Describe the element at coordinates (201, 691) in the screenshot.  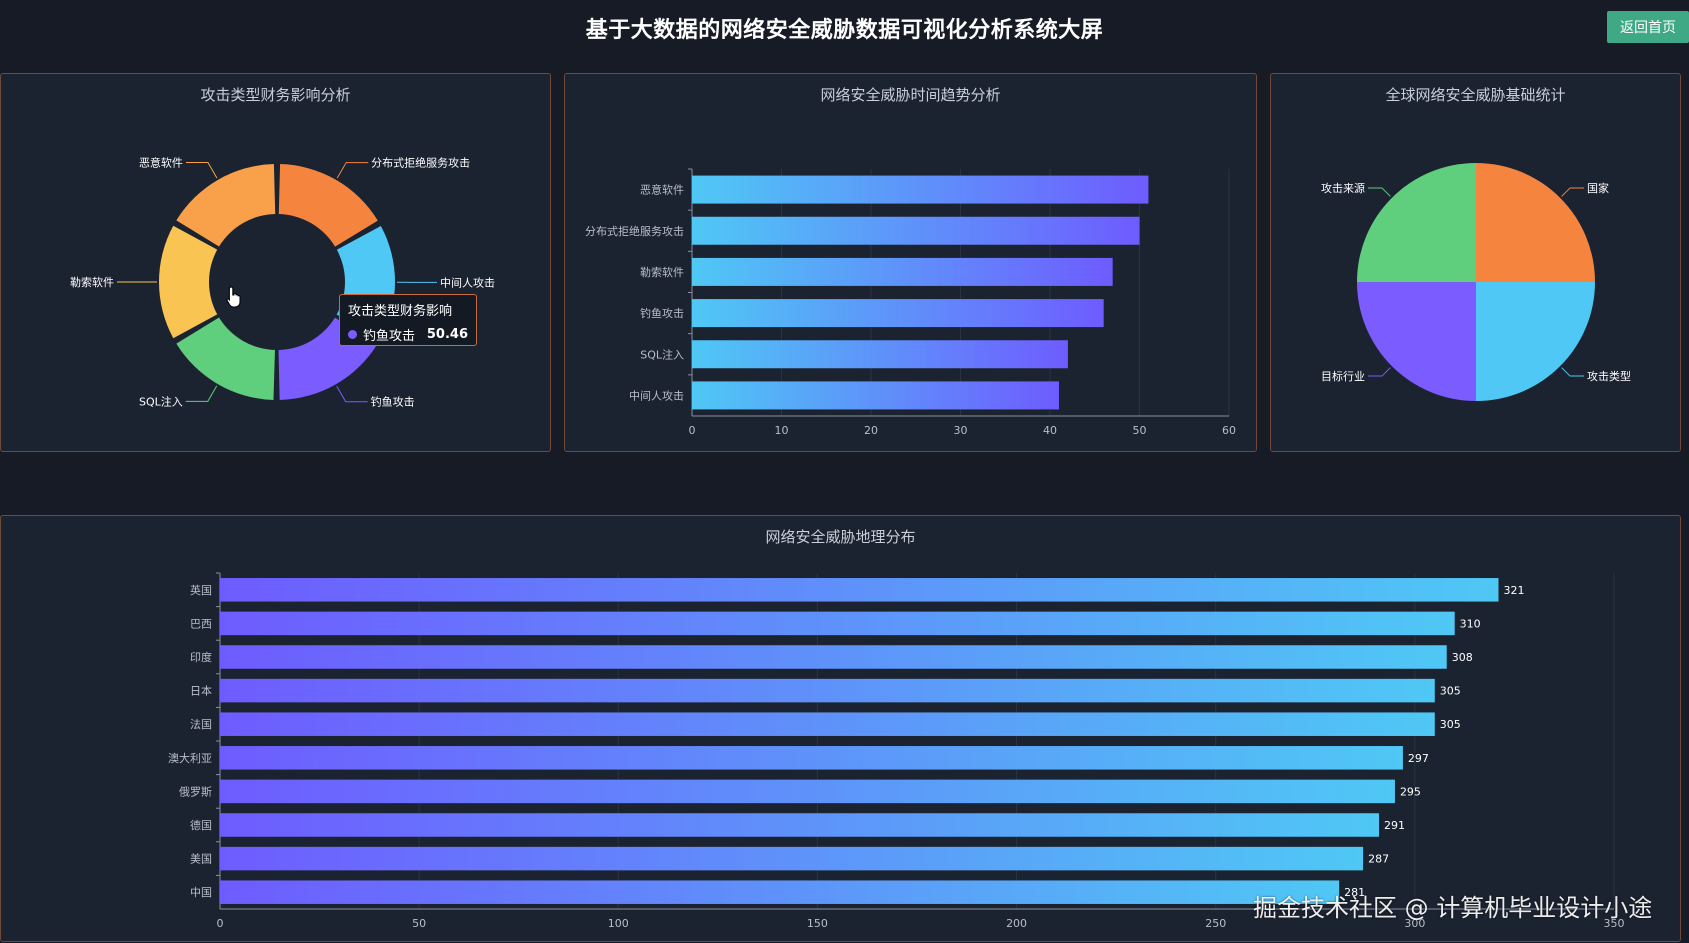
I see `y-category-label: 日本` at that location.